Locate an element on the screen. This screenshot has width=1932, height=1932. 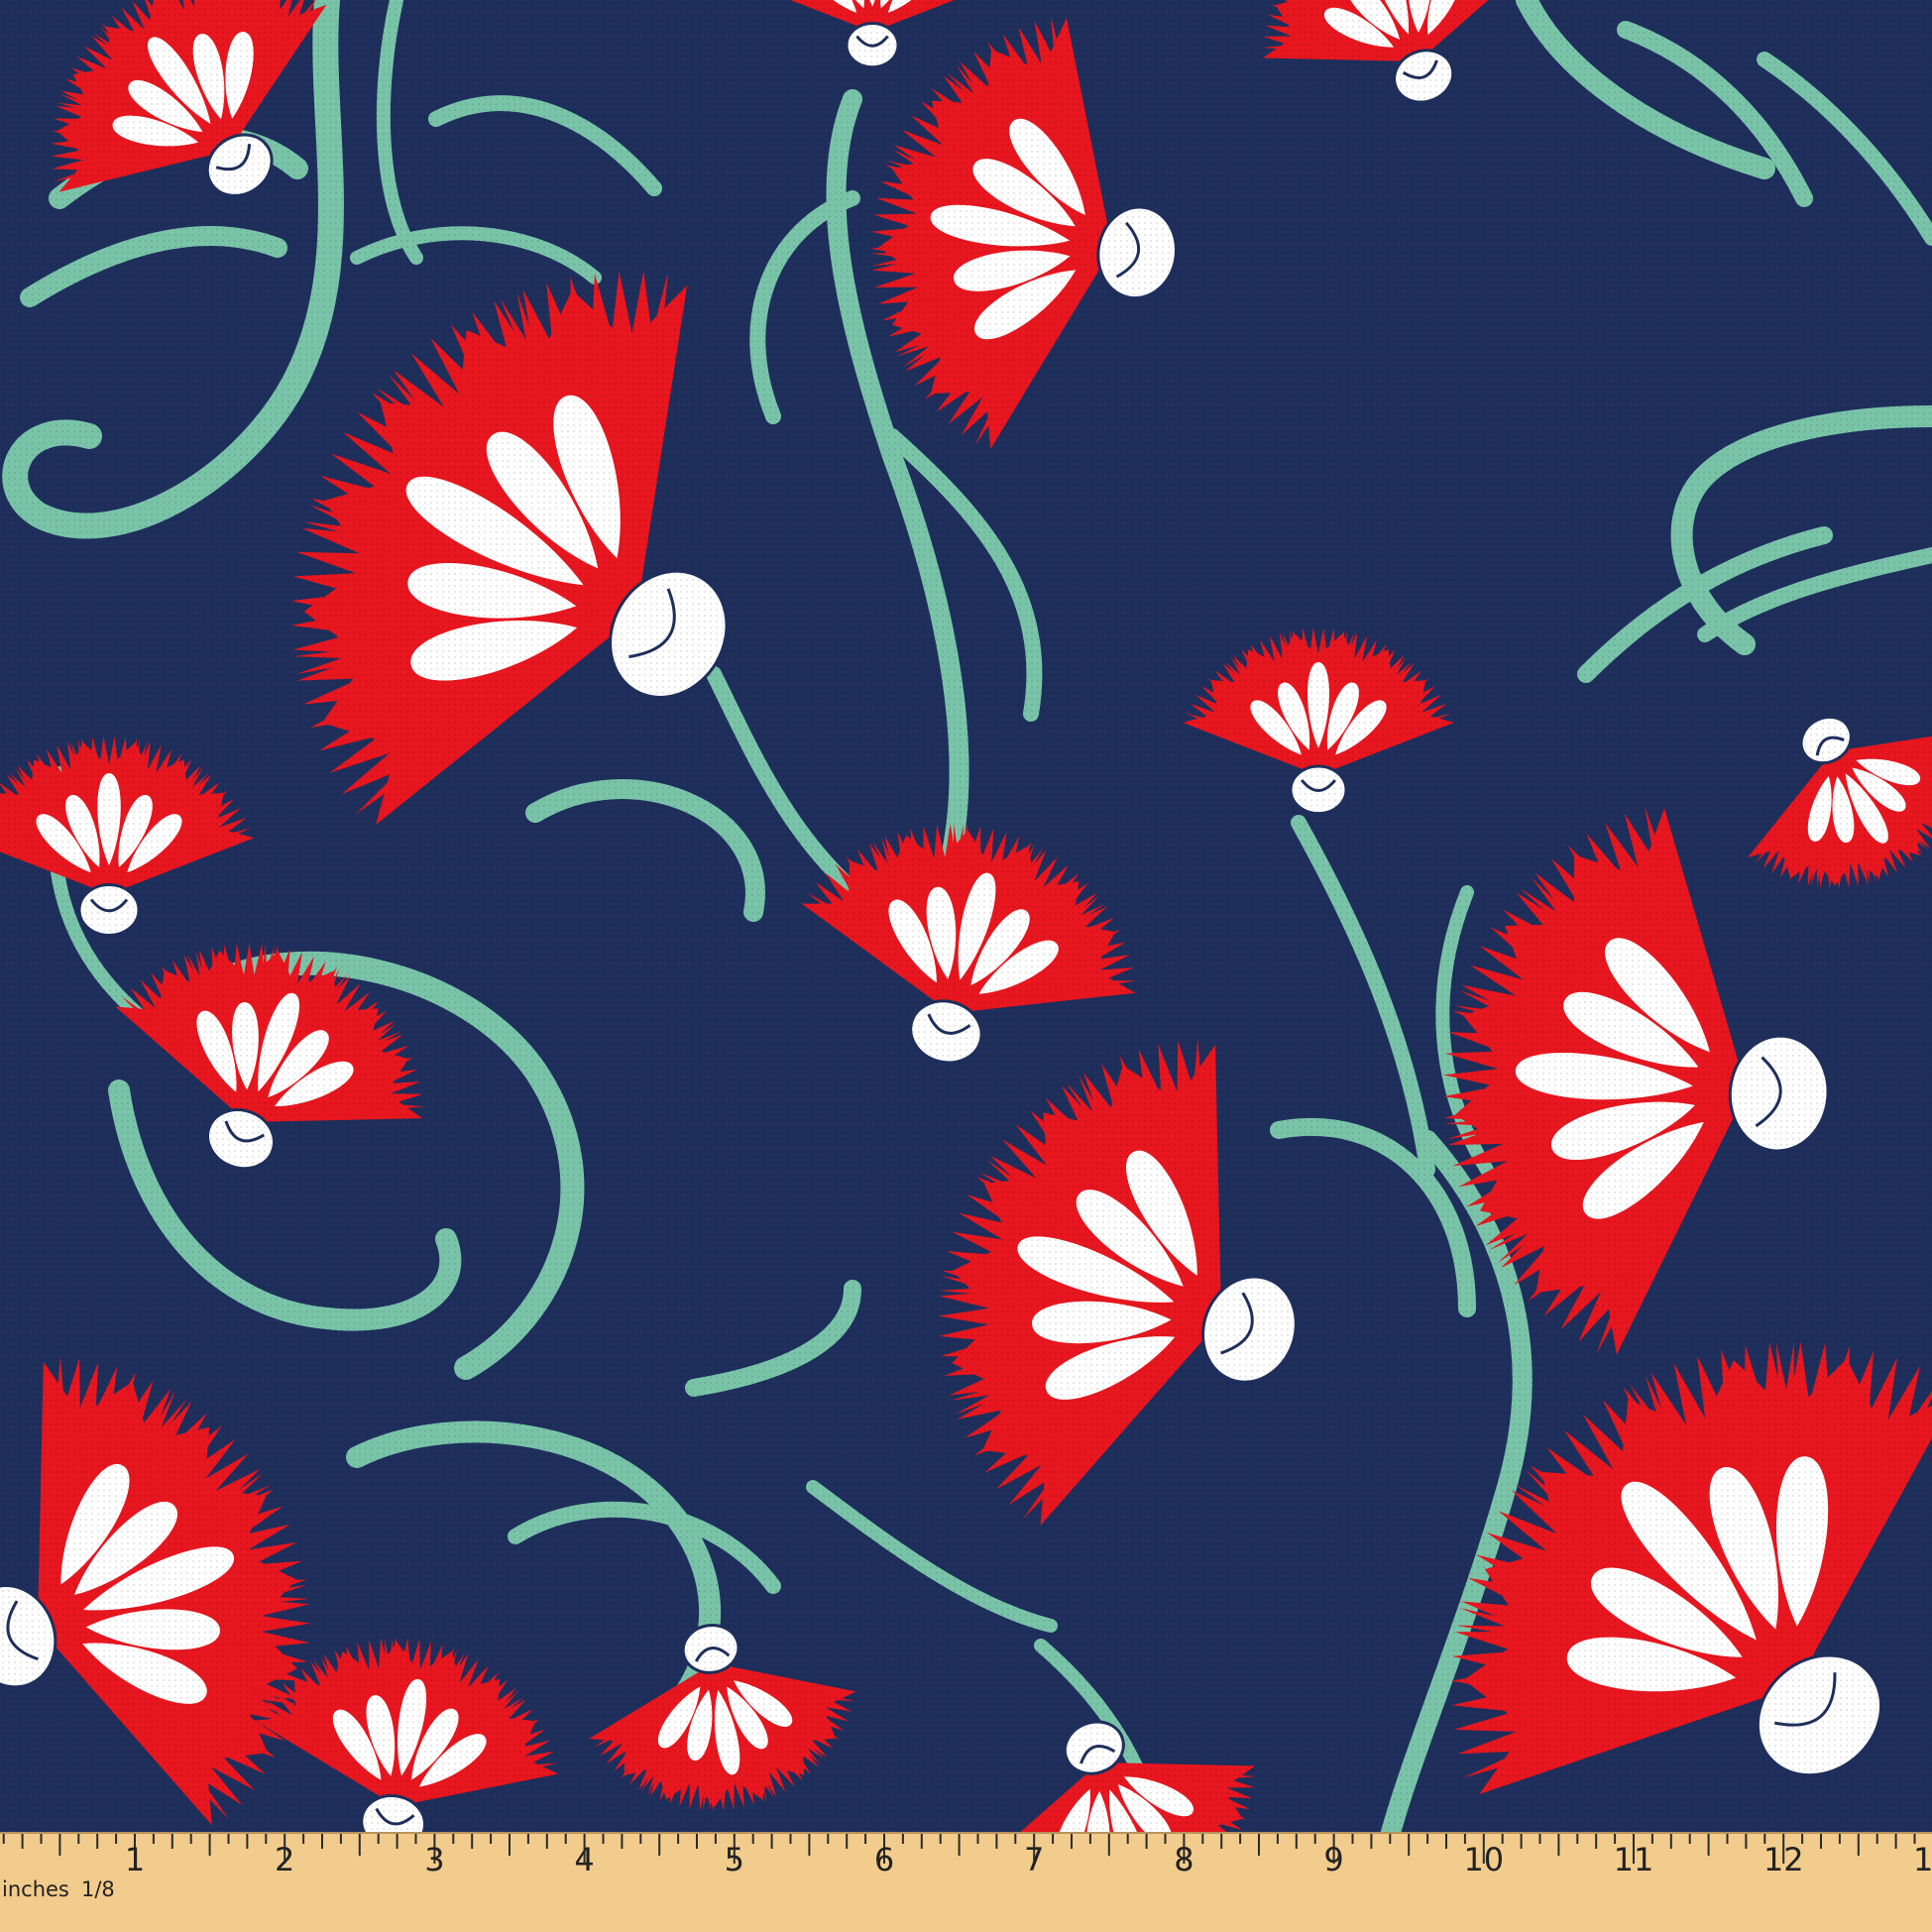
ruler-number: 13 is located at coordinates (1922, 1859).